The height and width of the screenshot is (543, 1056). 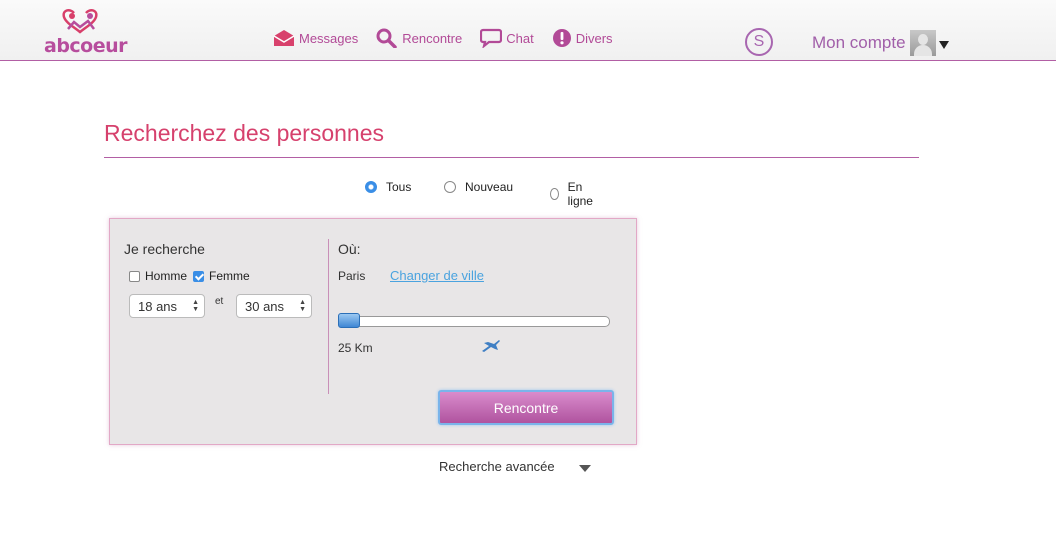 What do you see at coordinates (491, 38) in the screenshot?
I see `chat-bubble-icon` at bounding box center [491, 38].